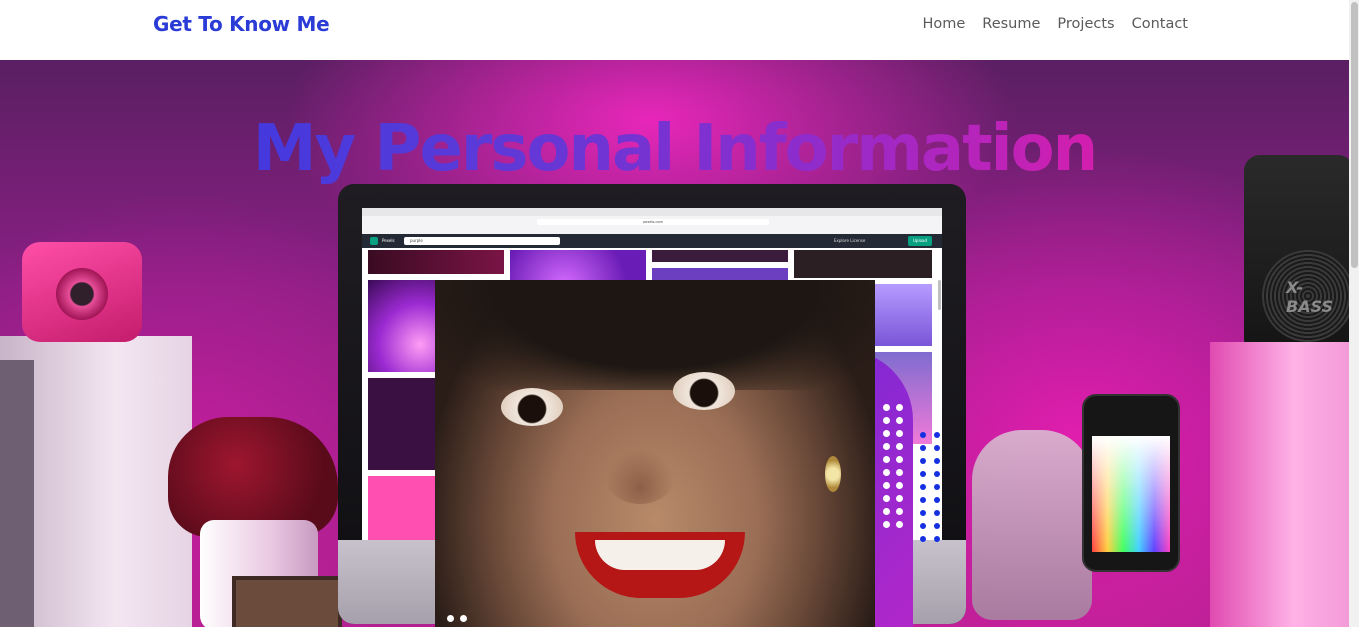  Describe the element at coordinates (920, 241) in the screenshot. I see `site-upload-button: Upload` at that location.